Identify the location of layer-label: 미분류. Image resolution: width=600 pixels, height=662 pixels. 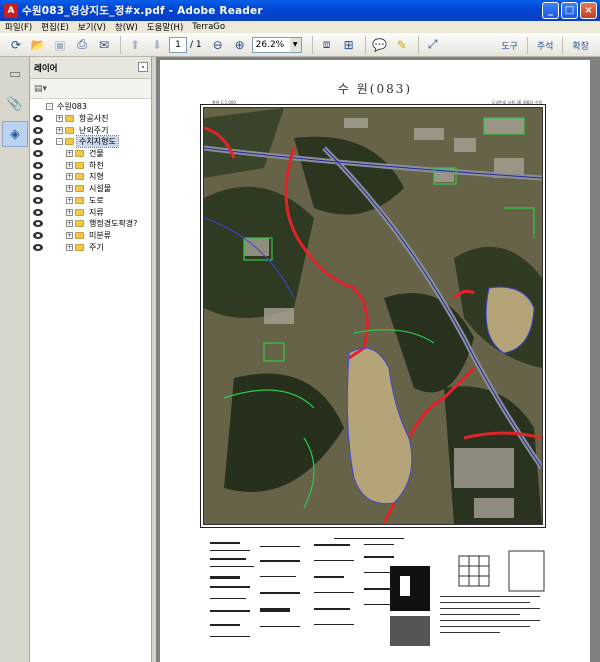
(100, 235).